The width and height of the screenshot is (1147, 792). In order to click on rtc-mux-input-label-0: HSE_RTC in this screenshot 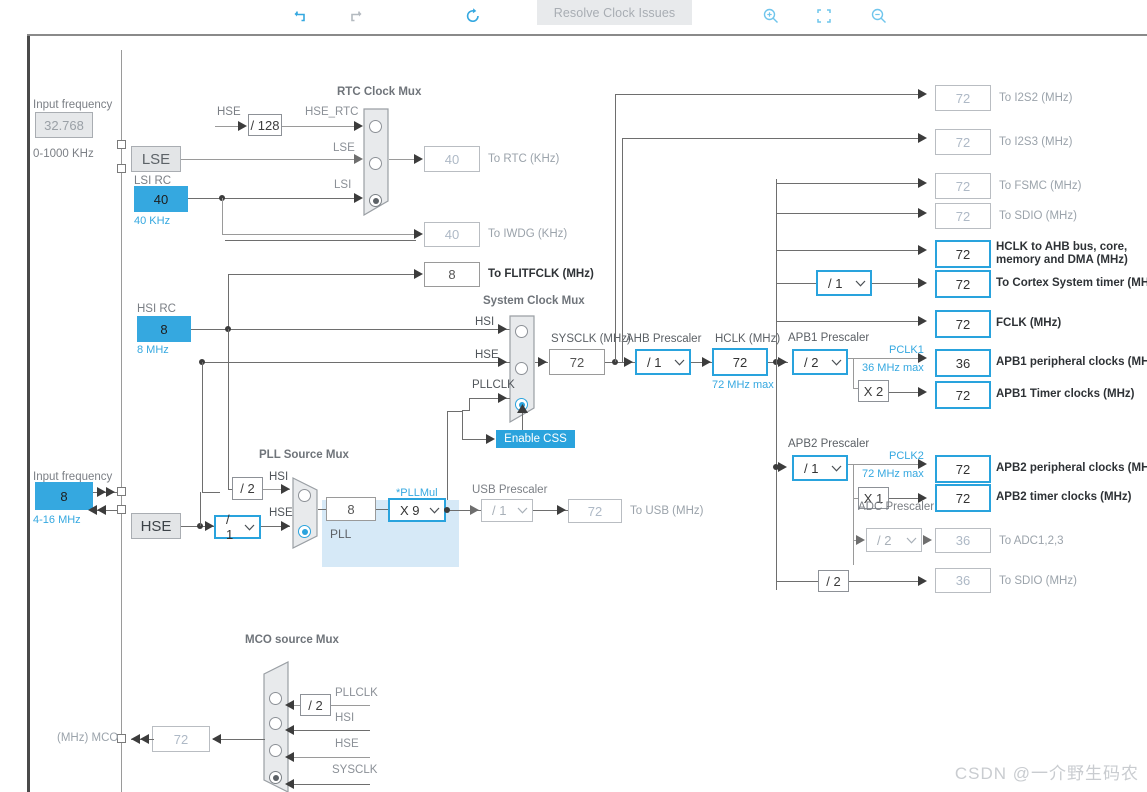, I will do `click(332, 112)`.